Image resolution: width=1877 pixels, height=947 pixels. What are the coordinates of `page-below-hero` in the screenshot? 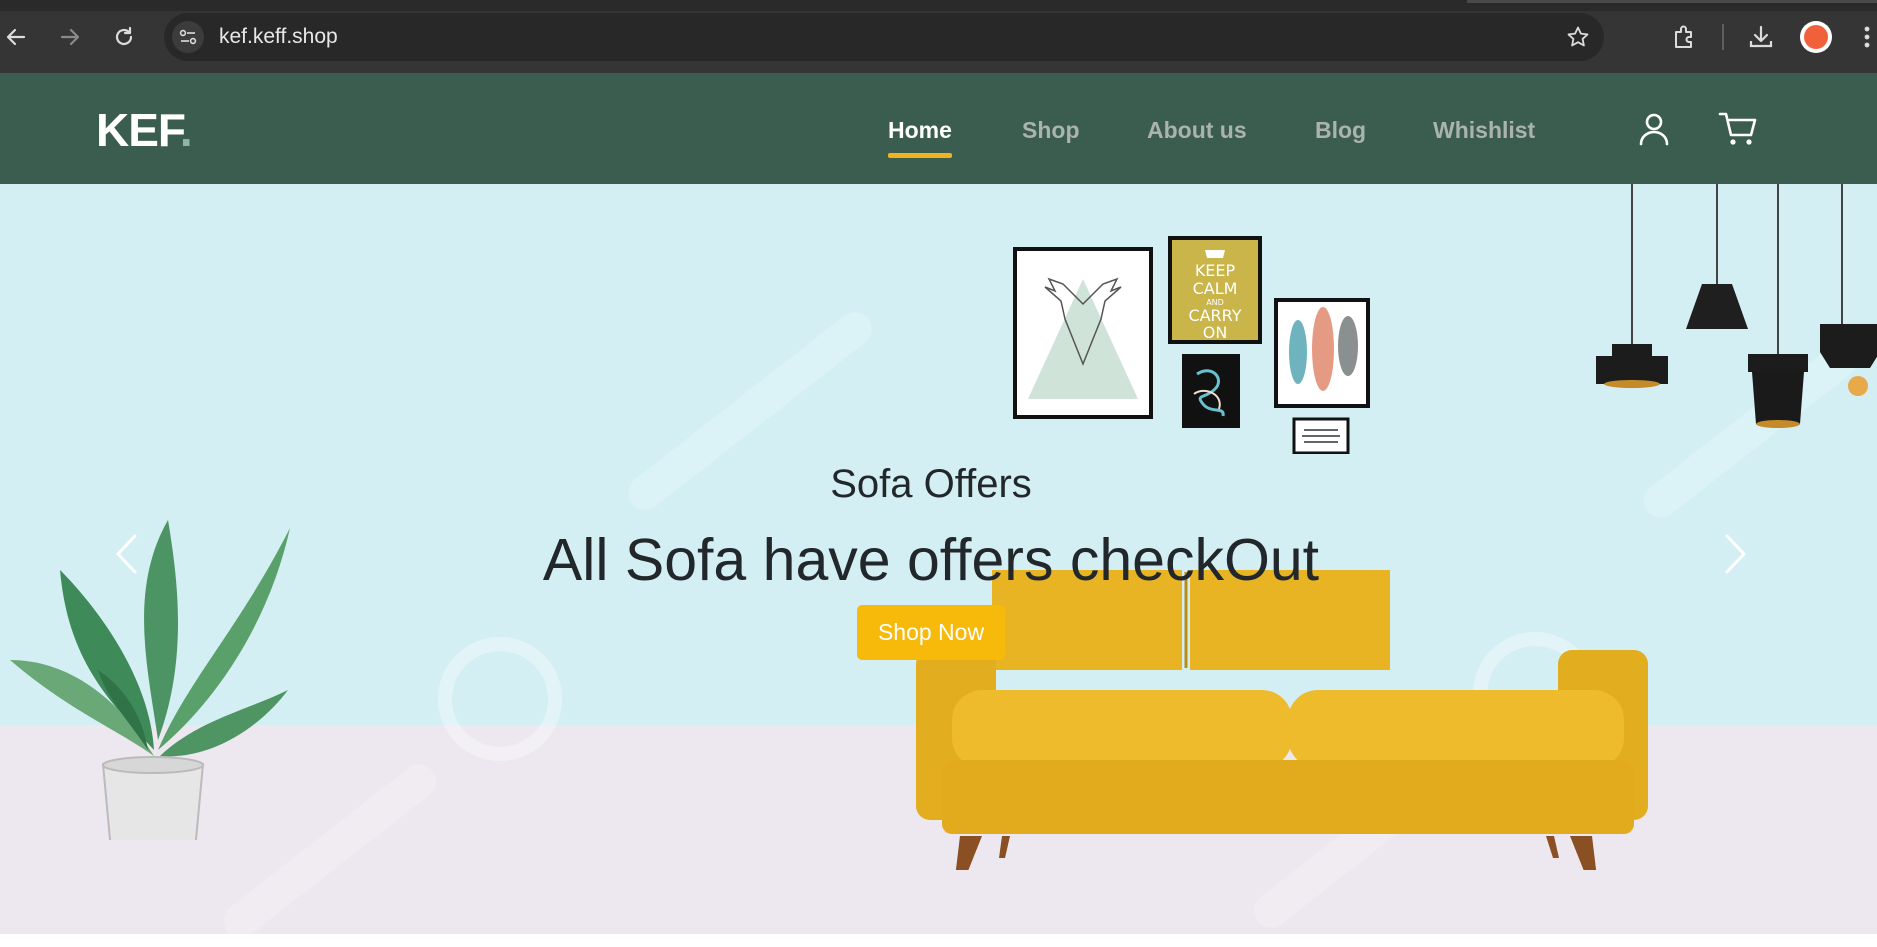 It's located at (938, 940).